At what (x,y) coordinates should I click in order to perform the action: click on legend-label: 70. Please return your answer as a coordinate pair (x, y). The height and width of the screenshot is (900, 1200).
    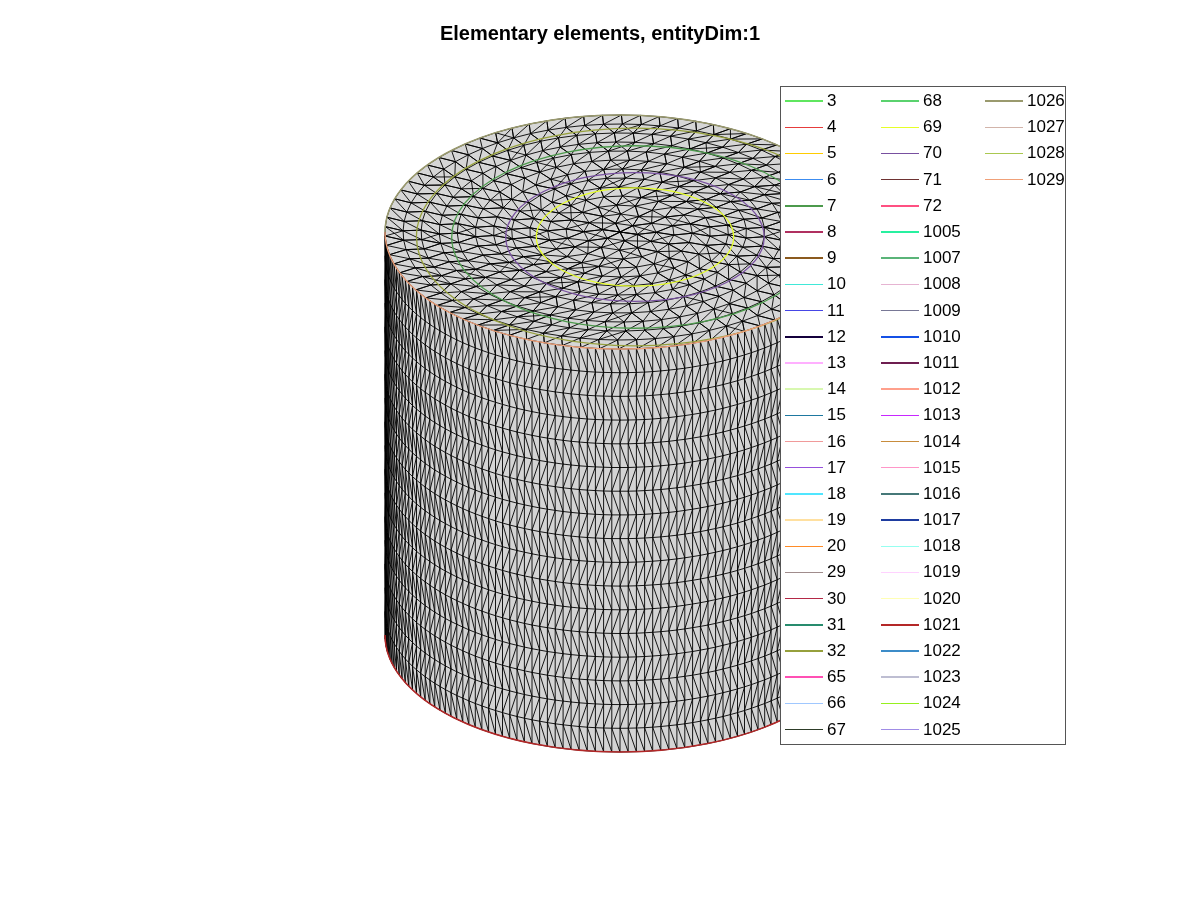
    Looking at the image, I should click on (932, 153).